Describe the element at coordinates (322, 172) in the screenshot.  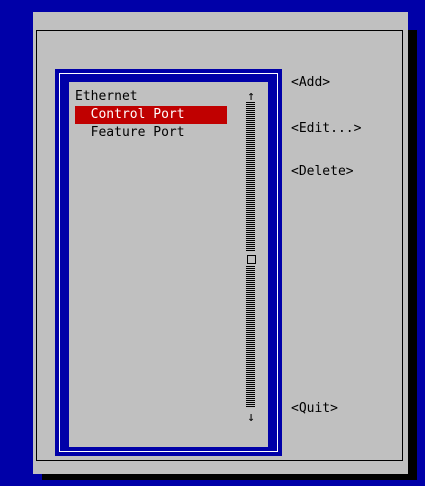
I see `delete-button: <Delete>` at that location.